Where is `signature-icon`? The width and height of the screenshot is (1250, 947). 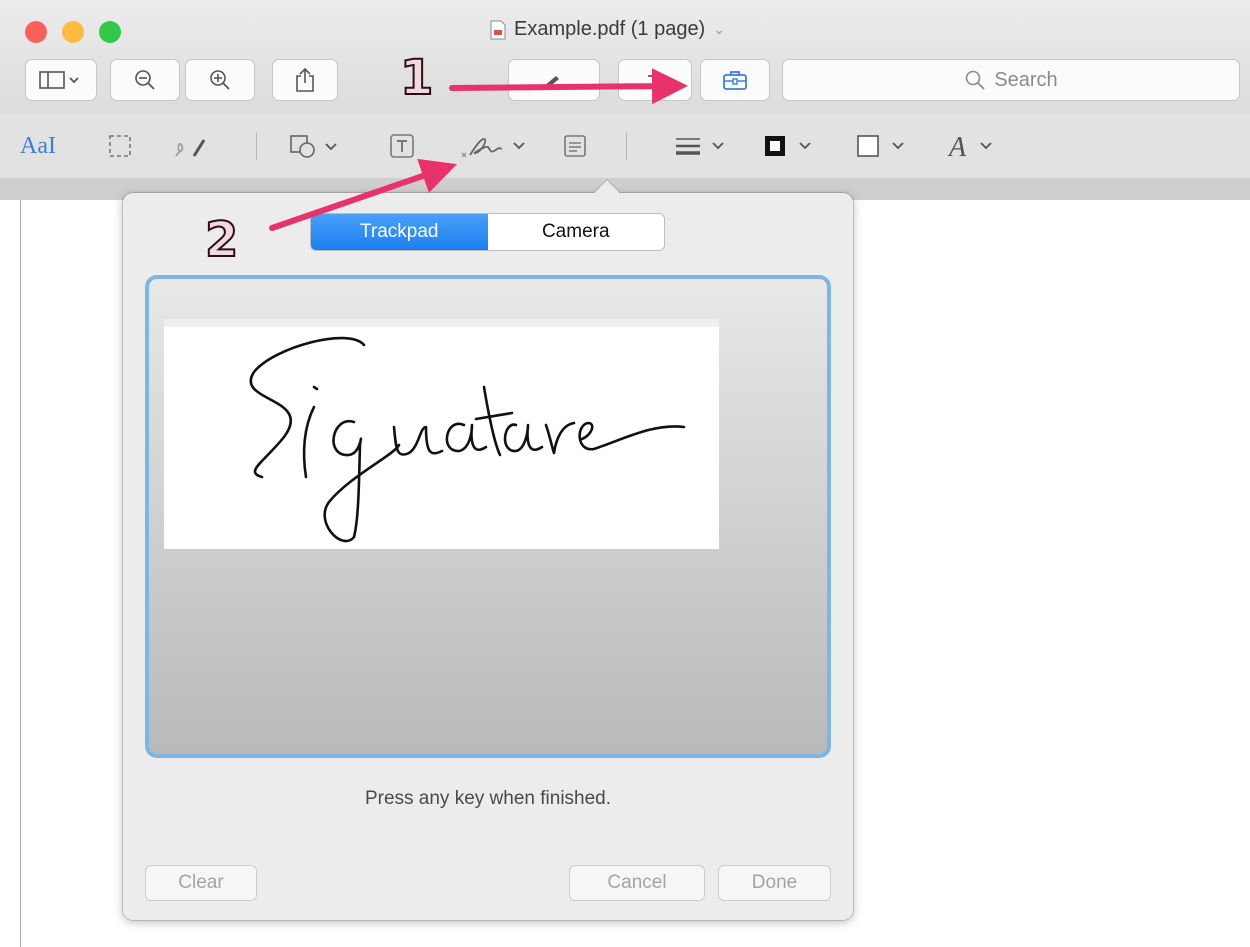
signature-icon is located at coordinates (493, 148).